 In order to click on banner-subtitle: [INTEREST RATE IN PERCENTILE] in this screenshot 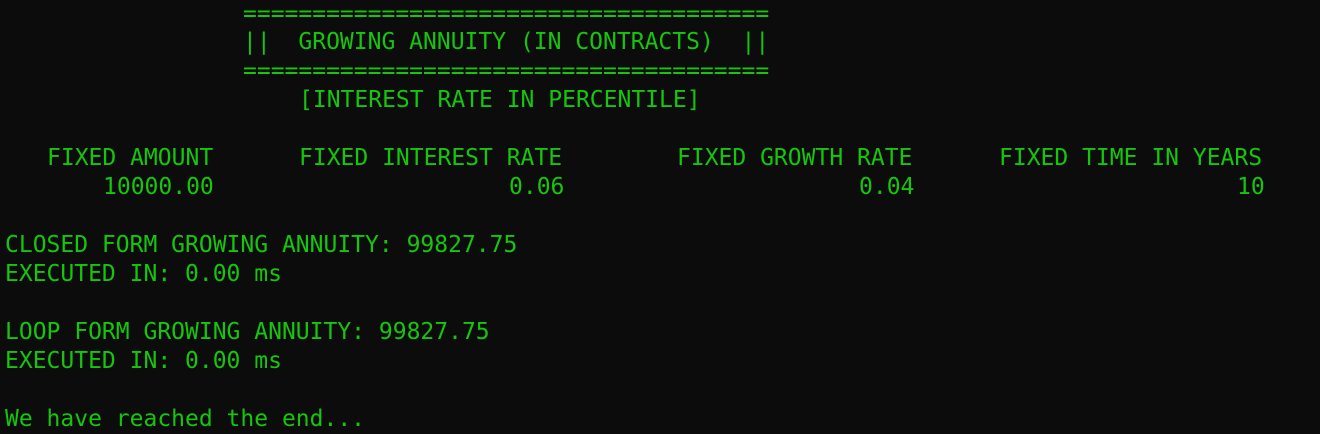, I will do `click(500, 100)`.